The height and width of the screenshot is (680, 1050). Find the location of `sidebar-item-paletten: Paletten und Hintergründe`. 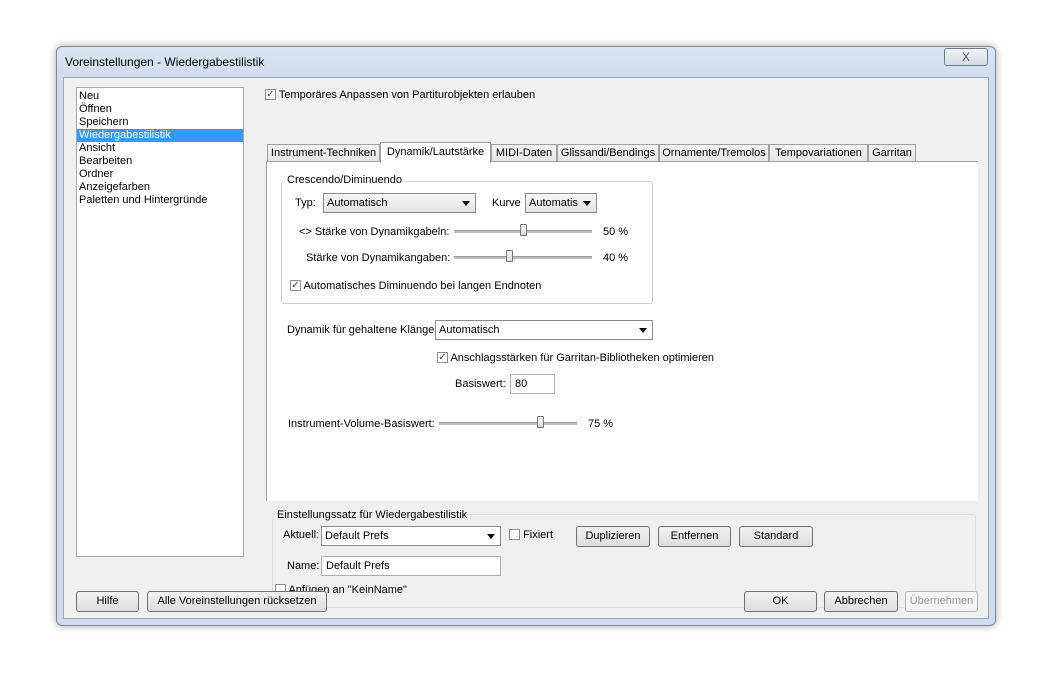

sidebar-item-paletten: Paletten und Hintergründe is located at coordinates (160, 200).